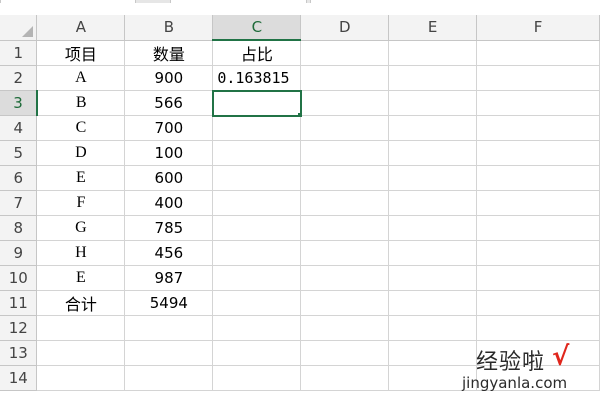  I want to click on cell-e7, so click(433, 203).